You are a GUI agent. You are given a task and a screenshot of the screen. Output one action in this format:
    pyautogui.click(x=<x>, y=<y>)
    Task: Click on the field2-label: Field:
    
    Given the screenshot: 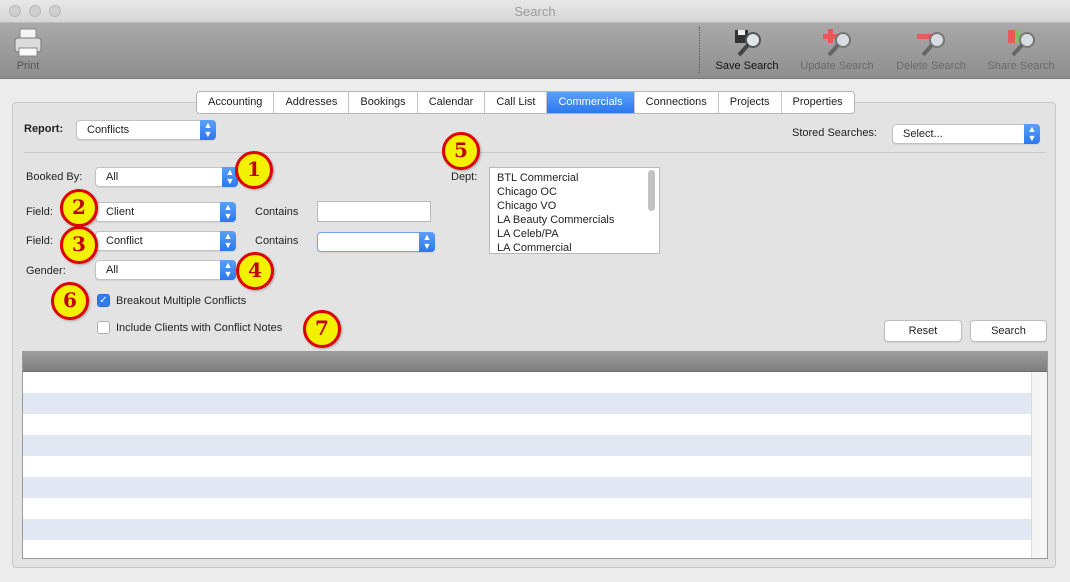 What is the action you would take?
    pyautogui.click(x=39, y=241)
    